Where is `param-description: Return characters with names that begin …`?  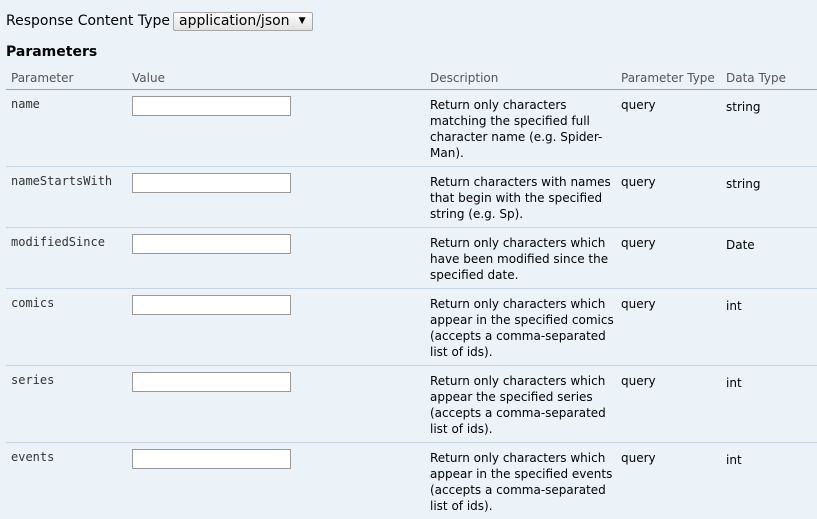 param-description: Return characters with names that begin … is located at coordinates (520, 197).